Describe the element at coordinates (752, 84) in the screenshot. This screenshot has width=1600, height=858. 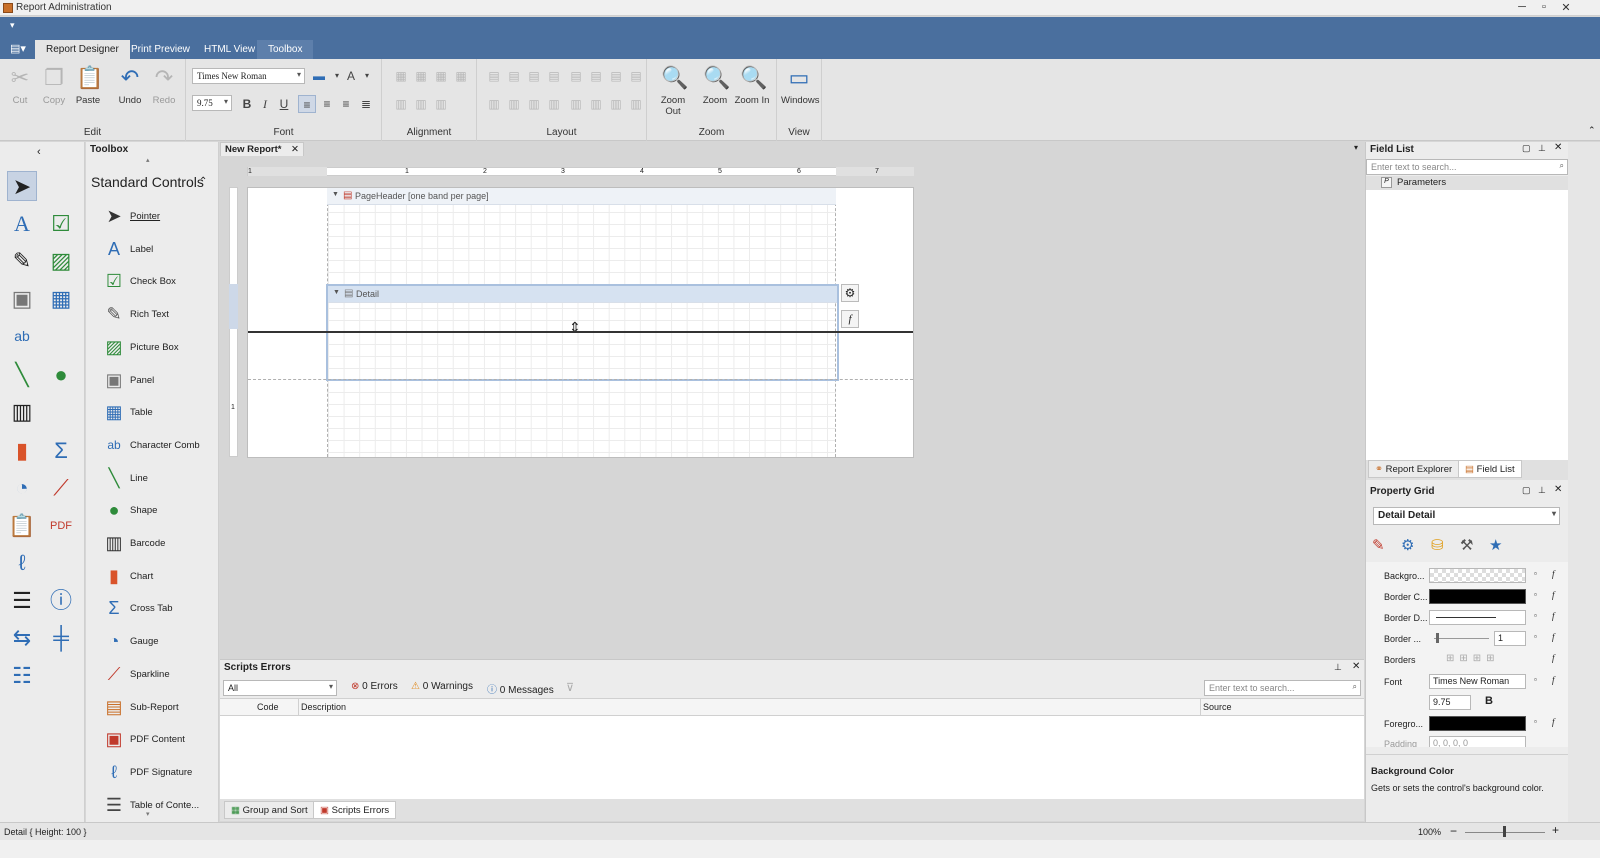
I see `zoom-in-button: 🔍 Zoom In` at that location.